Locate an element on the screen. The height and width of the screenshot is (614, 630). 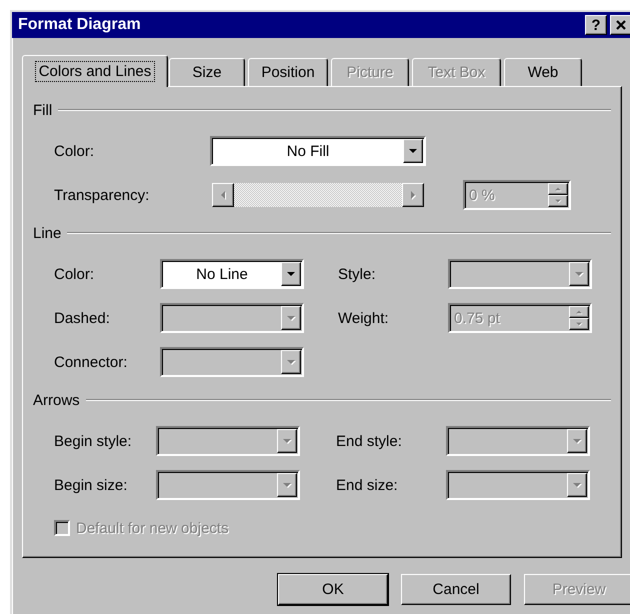
section-heading: Arrows is located at coordinates (56, 400).